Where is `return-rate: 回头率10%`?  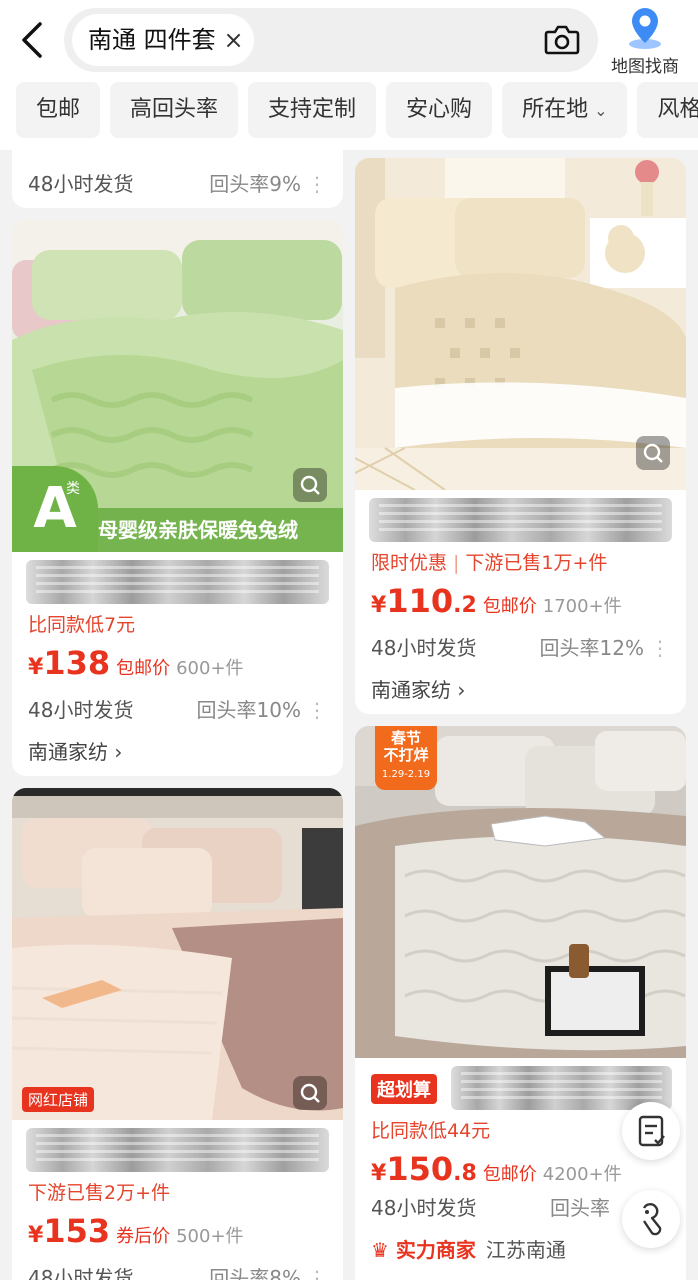 return-rate: 回头率10% is located at coordinates (248, 710).